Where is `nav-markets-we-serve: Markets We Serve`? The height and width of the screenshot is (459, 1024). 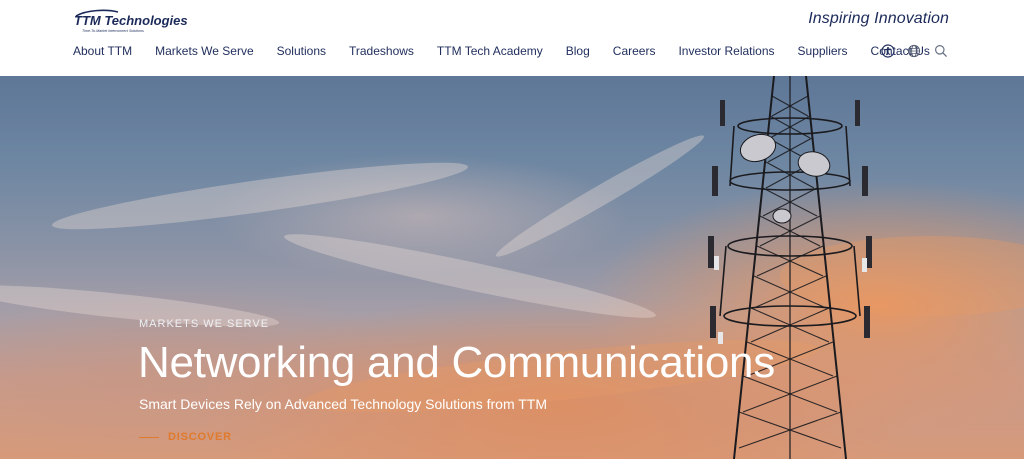 nav-markets-we-serve: Markets We Serve is located at coordinates (204, 51).